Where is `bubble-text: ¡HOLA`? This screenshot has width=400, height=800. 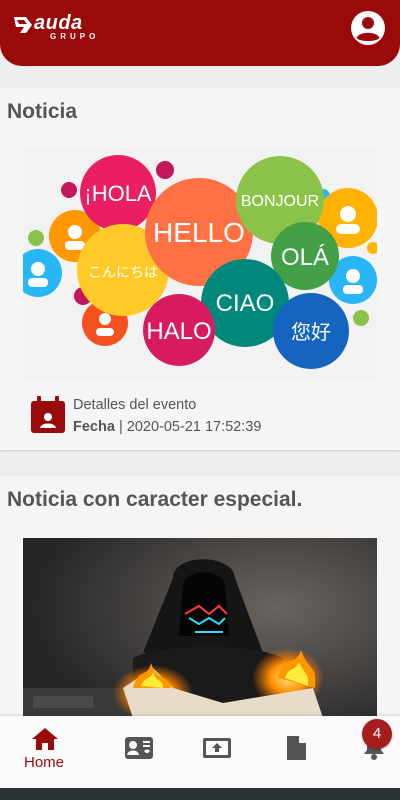
bubble-text: ¡HOLA is located at coordinates (118, 193).